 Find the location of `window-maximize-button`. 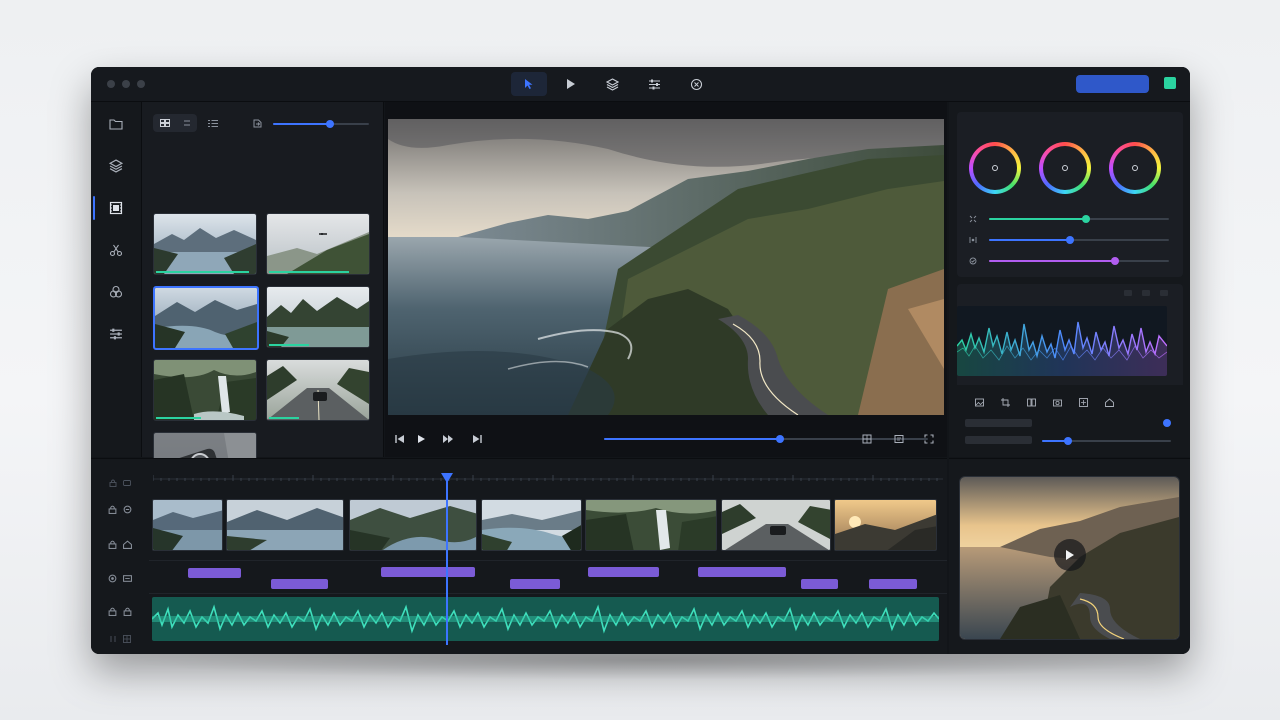

window-maximize-button is located at coordinates (141, 84).